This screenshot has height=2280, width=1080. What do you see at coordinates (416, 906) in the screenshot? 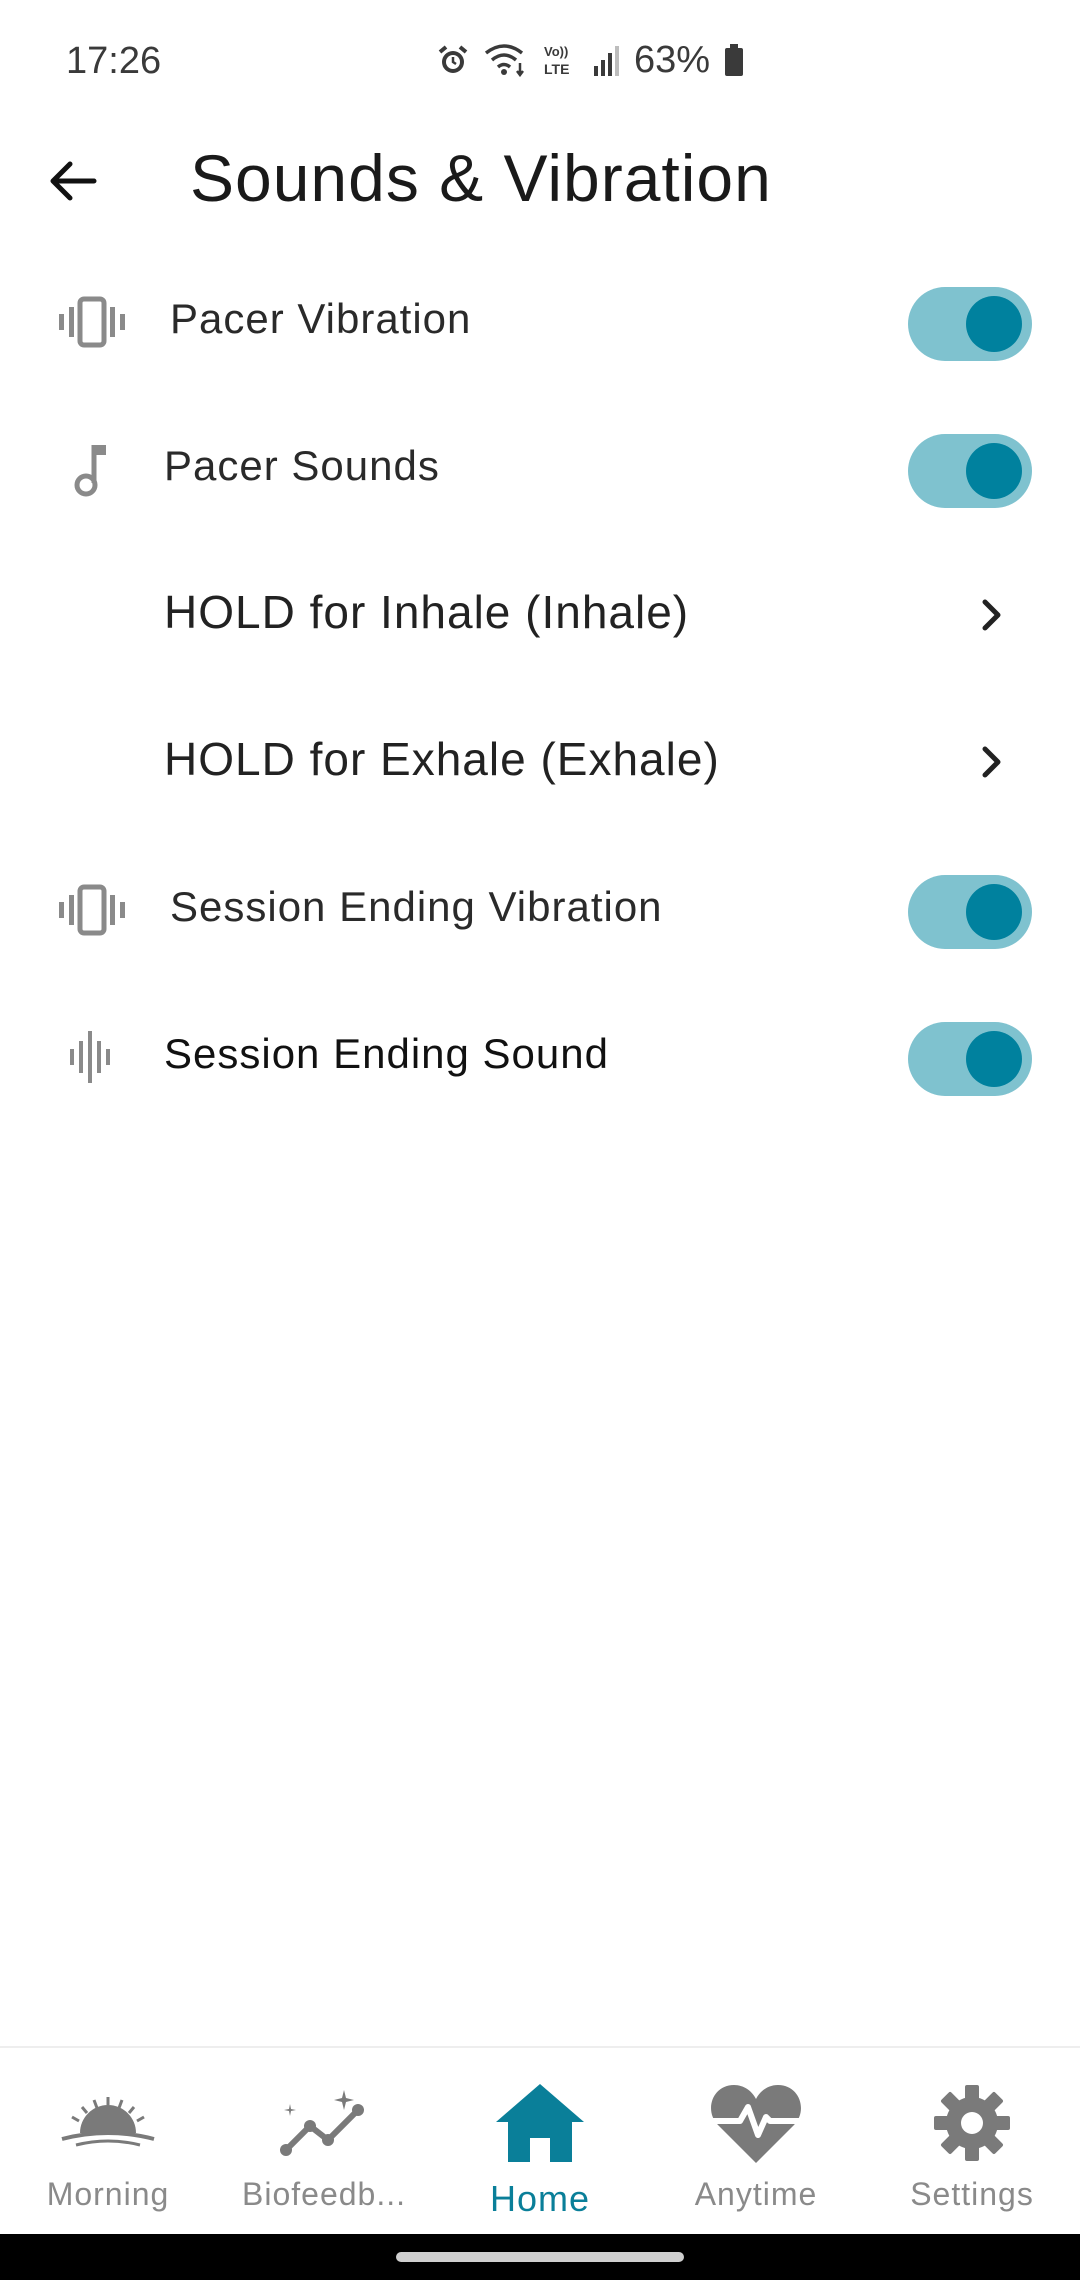
I see `session-ending-vibration-label: Session Ending Vibration` at bounding box center [416, 906].